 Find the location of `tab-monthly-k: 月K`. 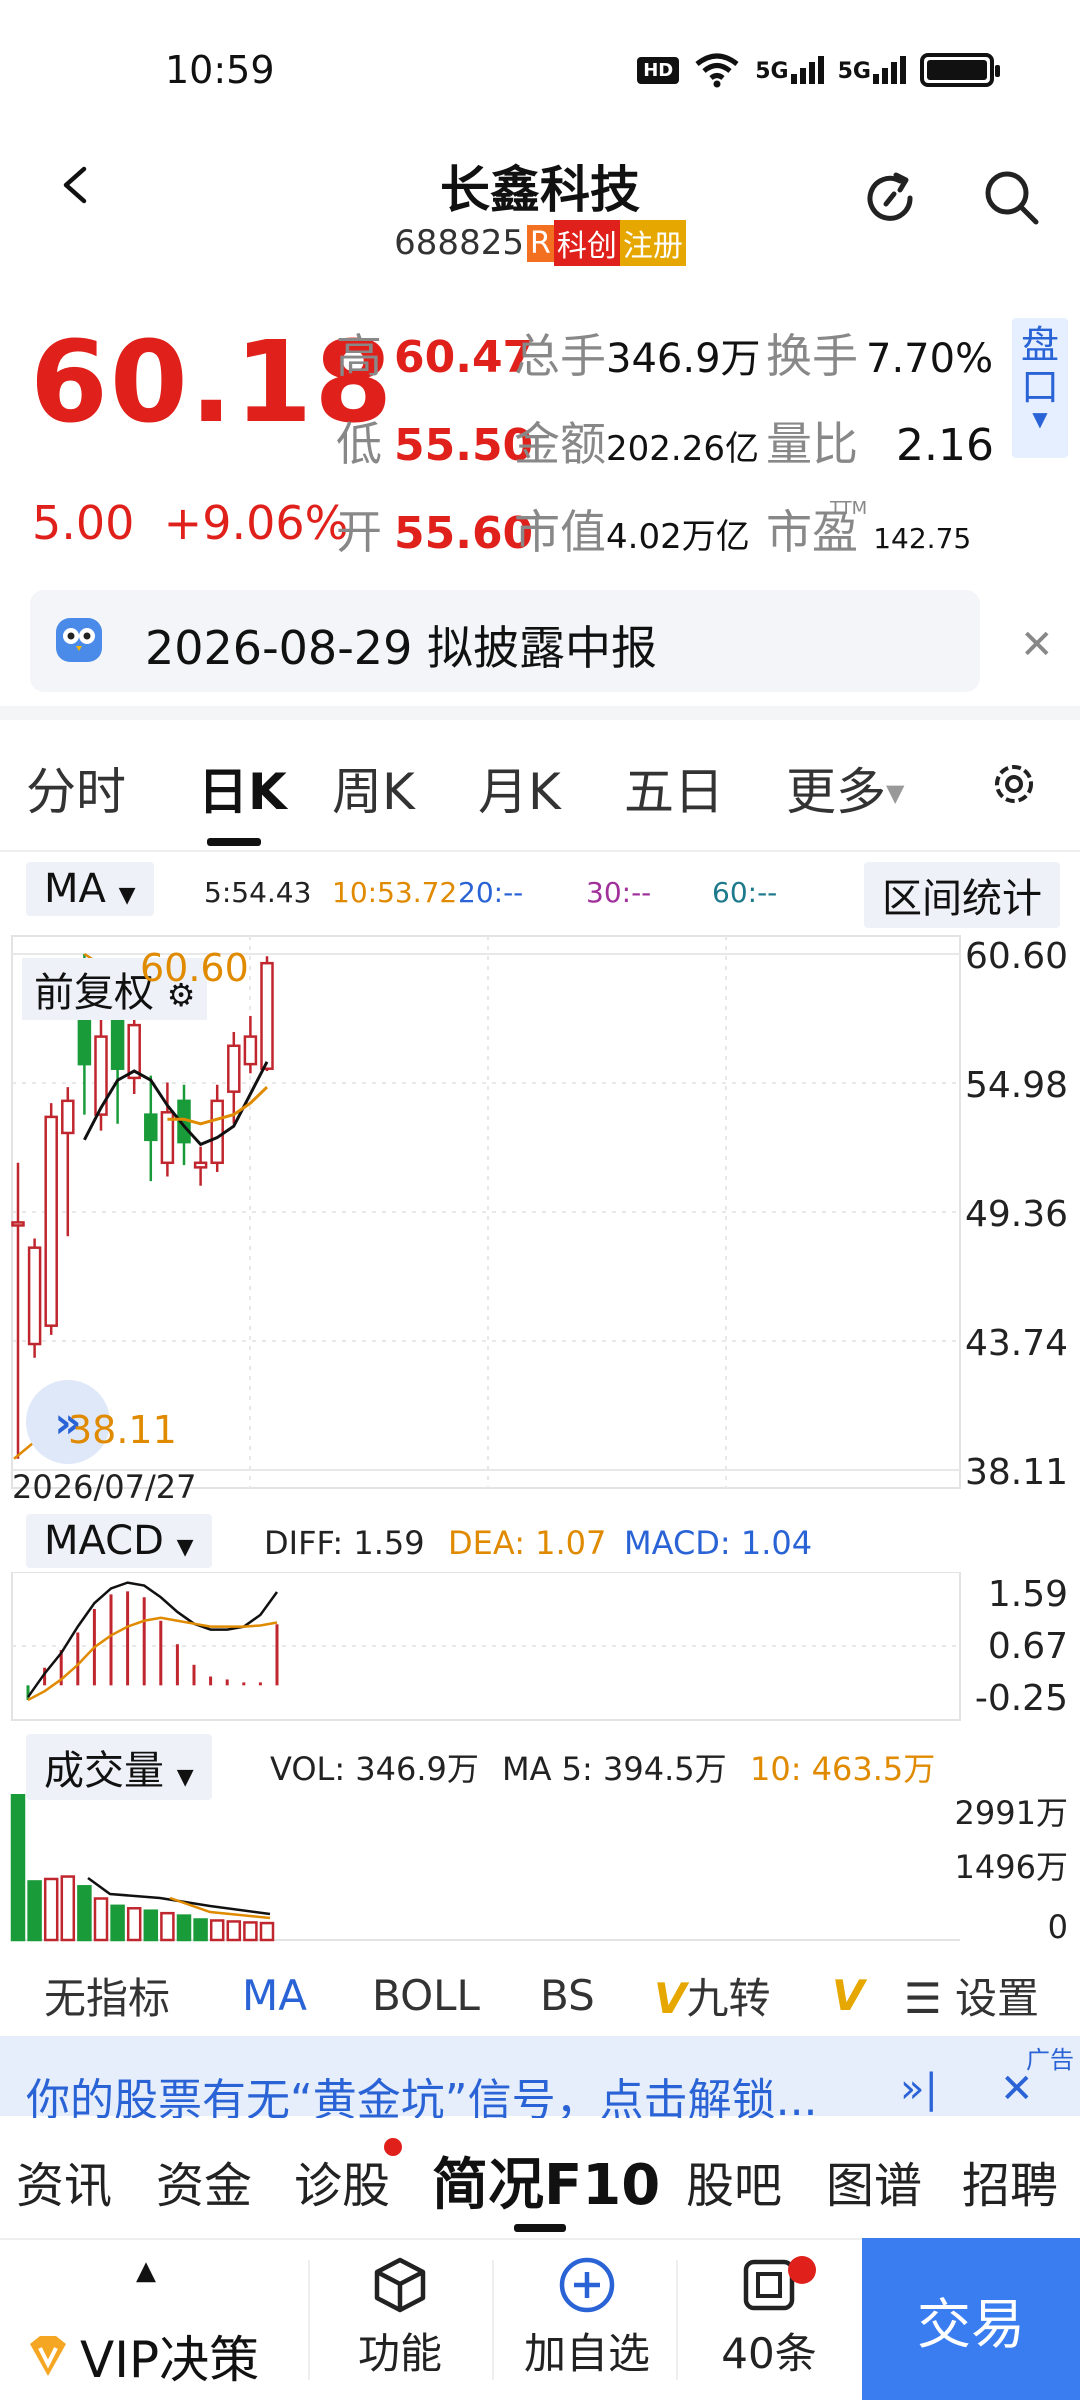

tab-monthly-k: 月K is located at coordinates (519, 788).